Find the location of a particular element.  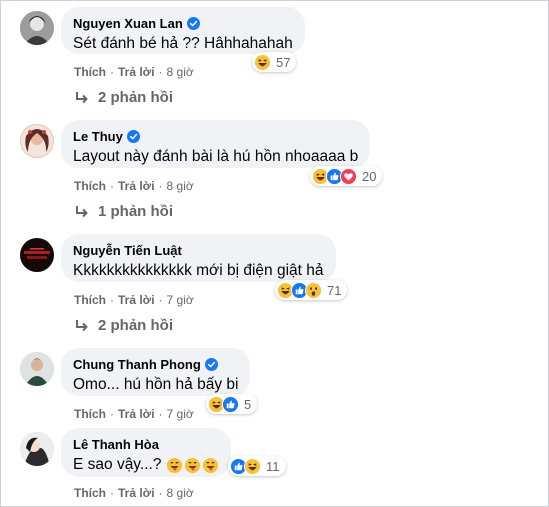

reaction-count: 11 is located at coordinates (273, 466).